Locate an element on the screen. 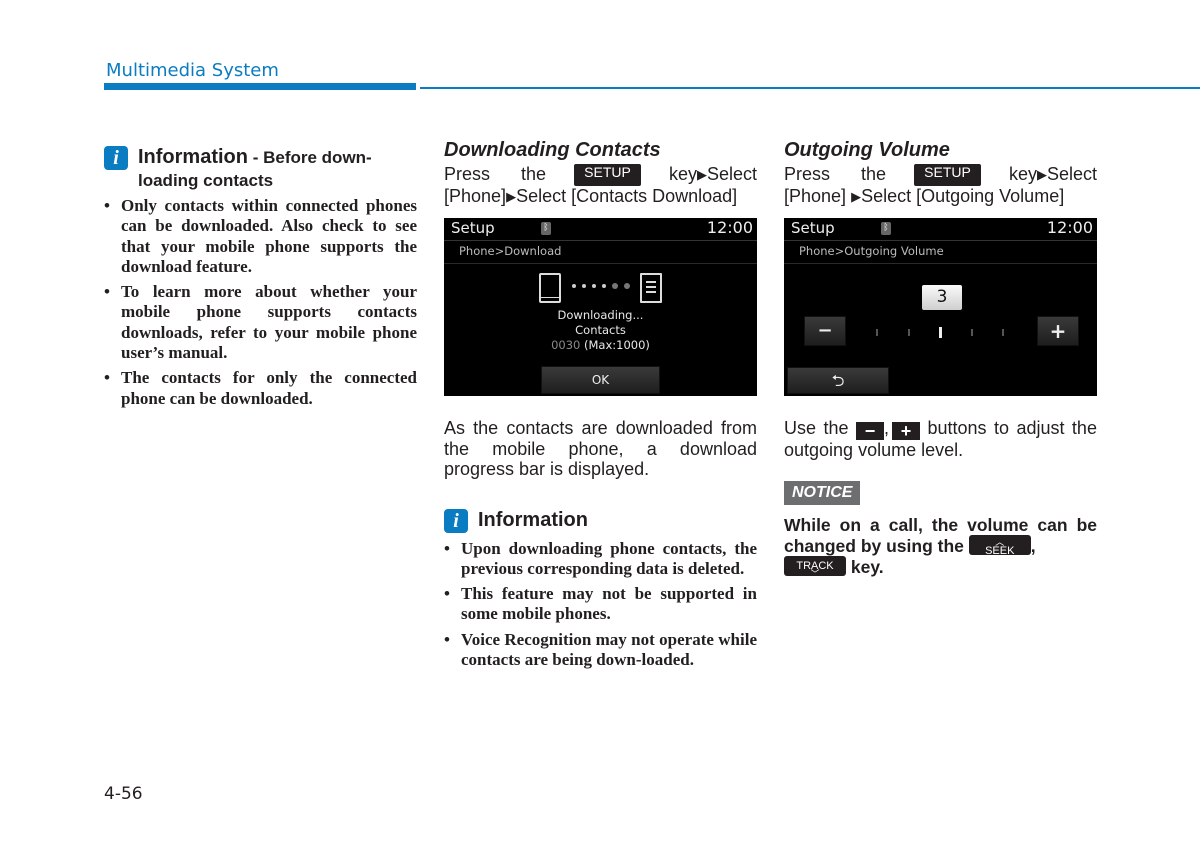  bluetooth-icon: ᛒ is located at coordinates (886, 228).